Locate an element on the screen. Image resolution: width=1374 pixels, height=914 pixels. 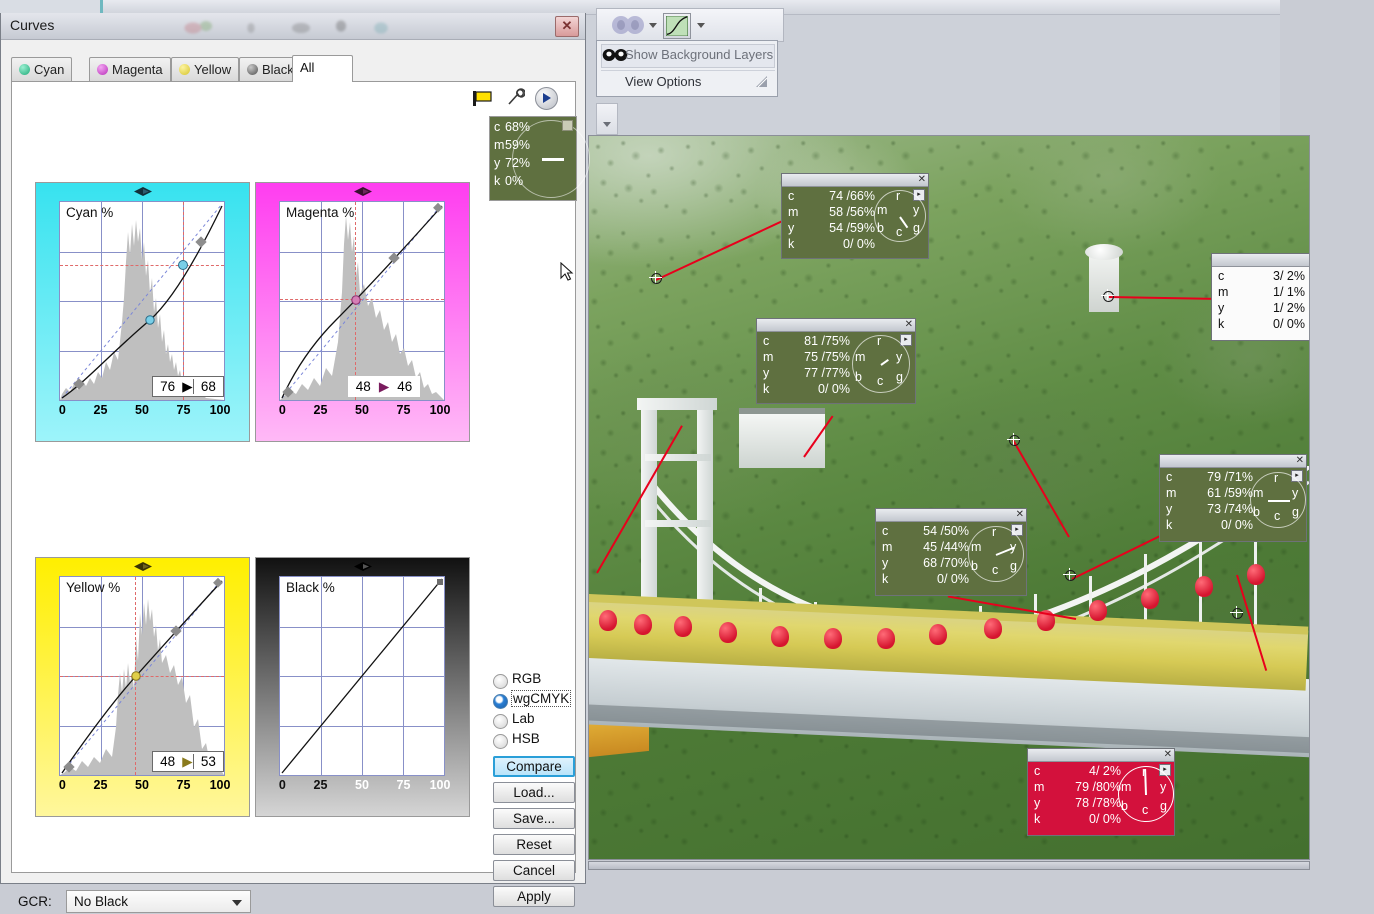
dialog-launcher-icon is located at coordinates (761, 81).